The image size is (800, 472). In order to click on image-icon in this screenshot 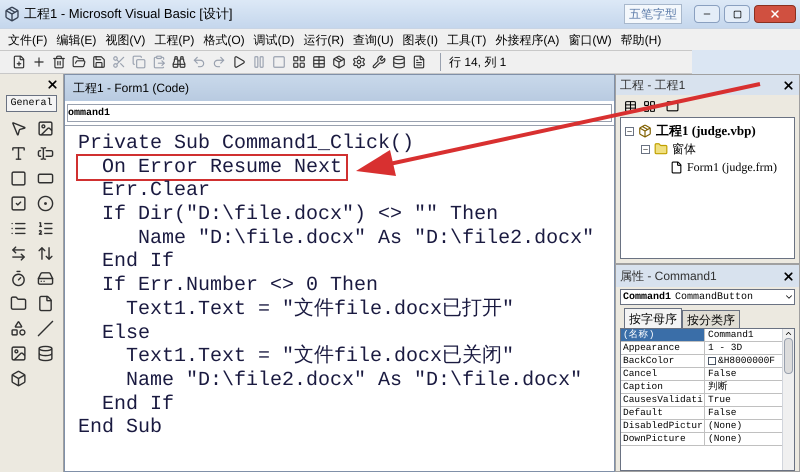, I will do `click(18, 353)`.